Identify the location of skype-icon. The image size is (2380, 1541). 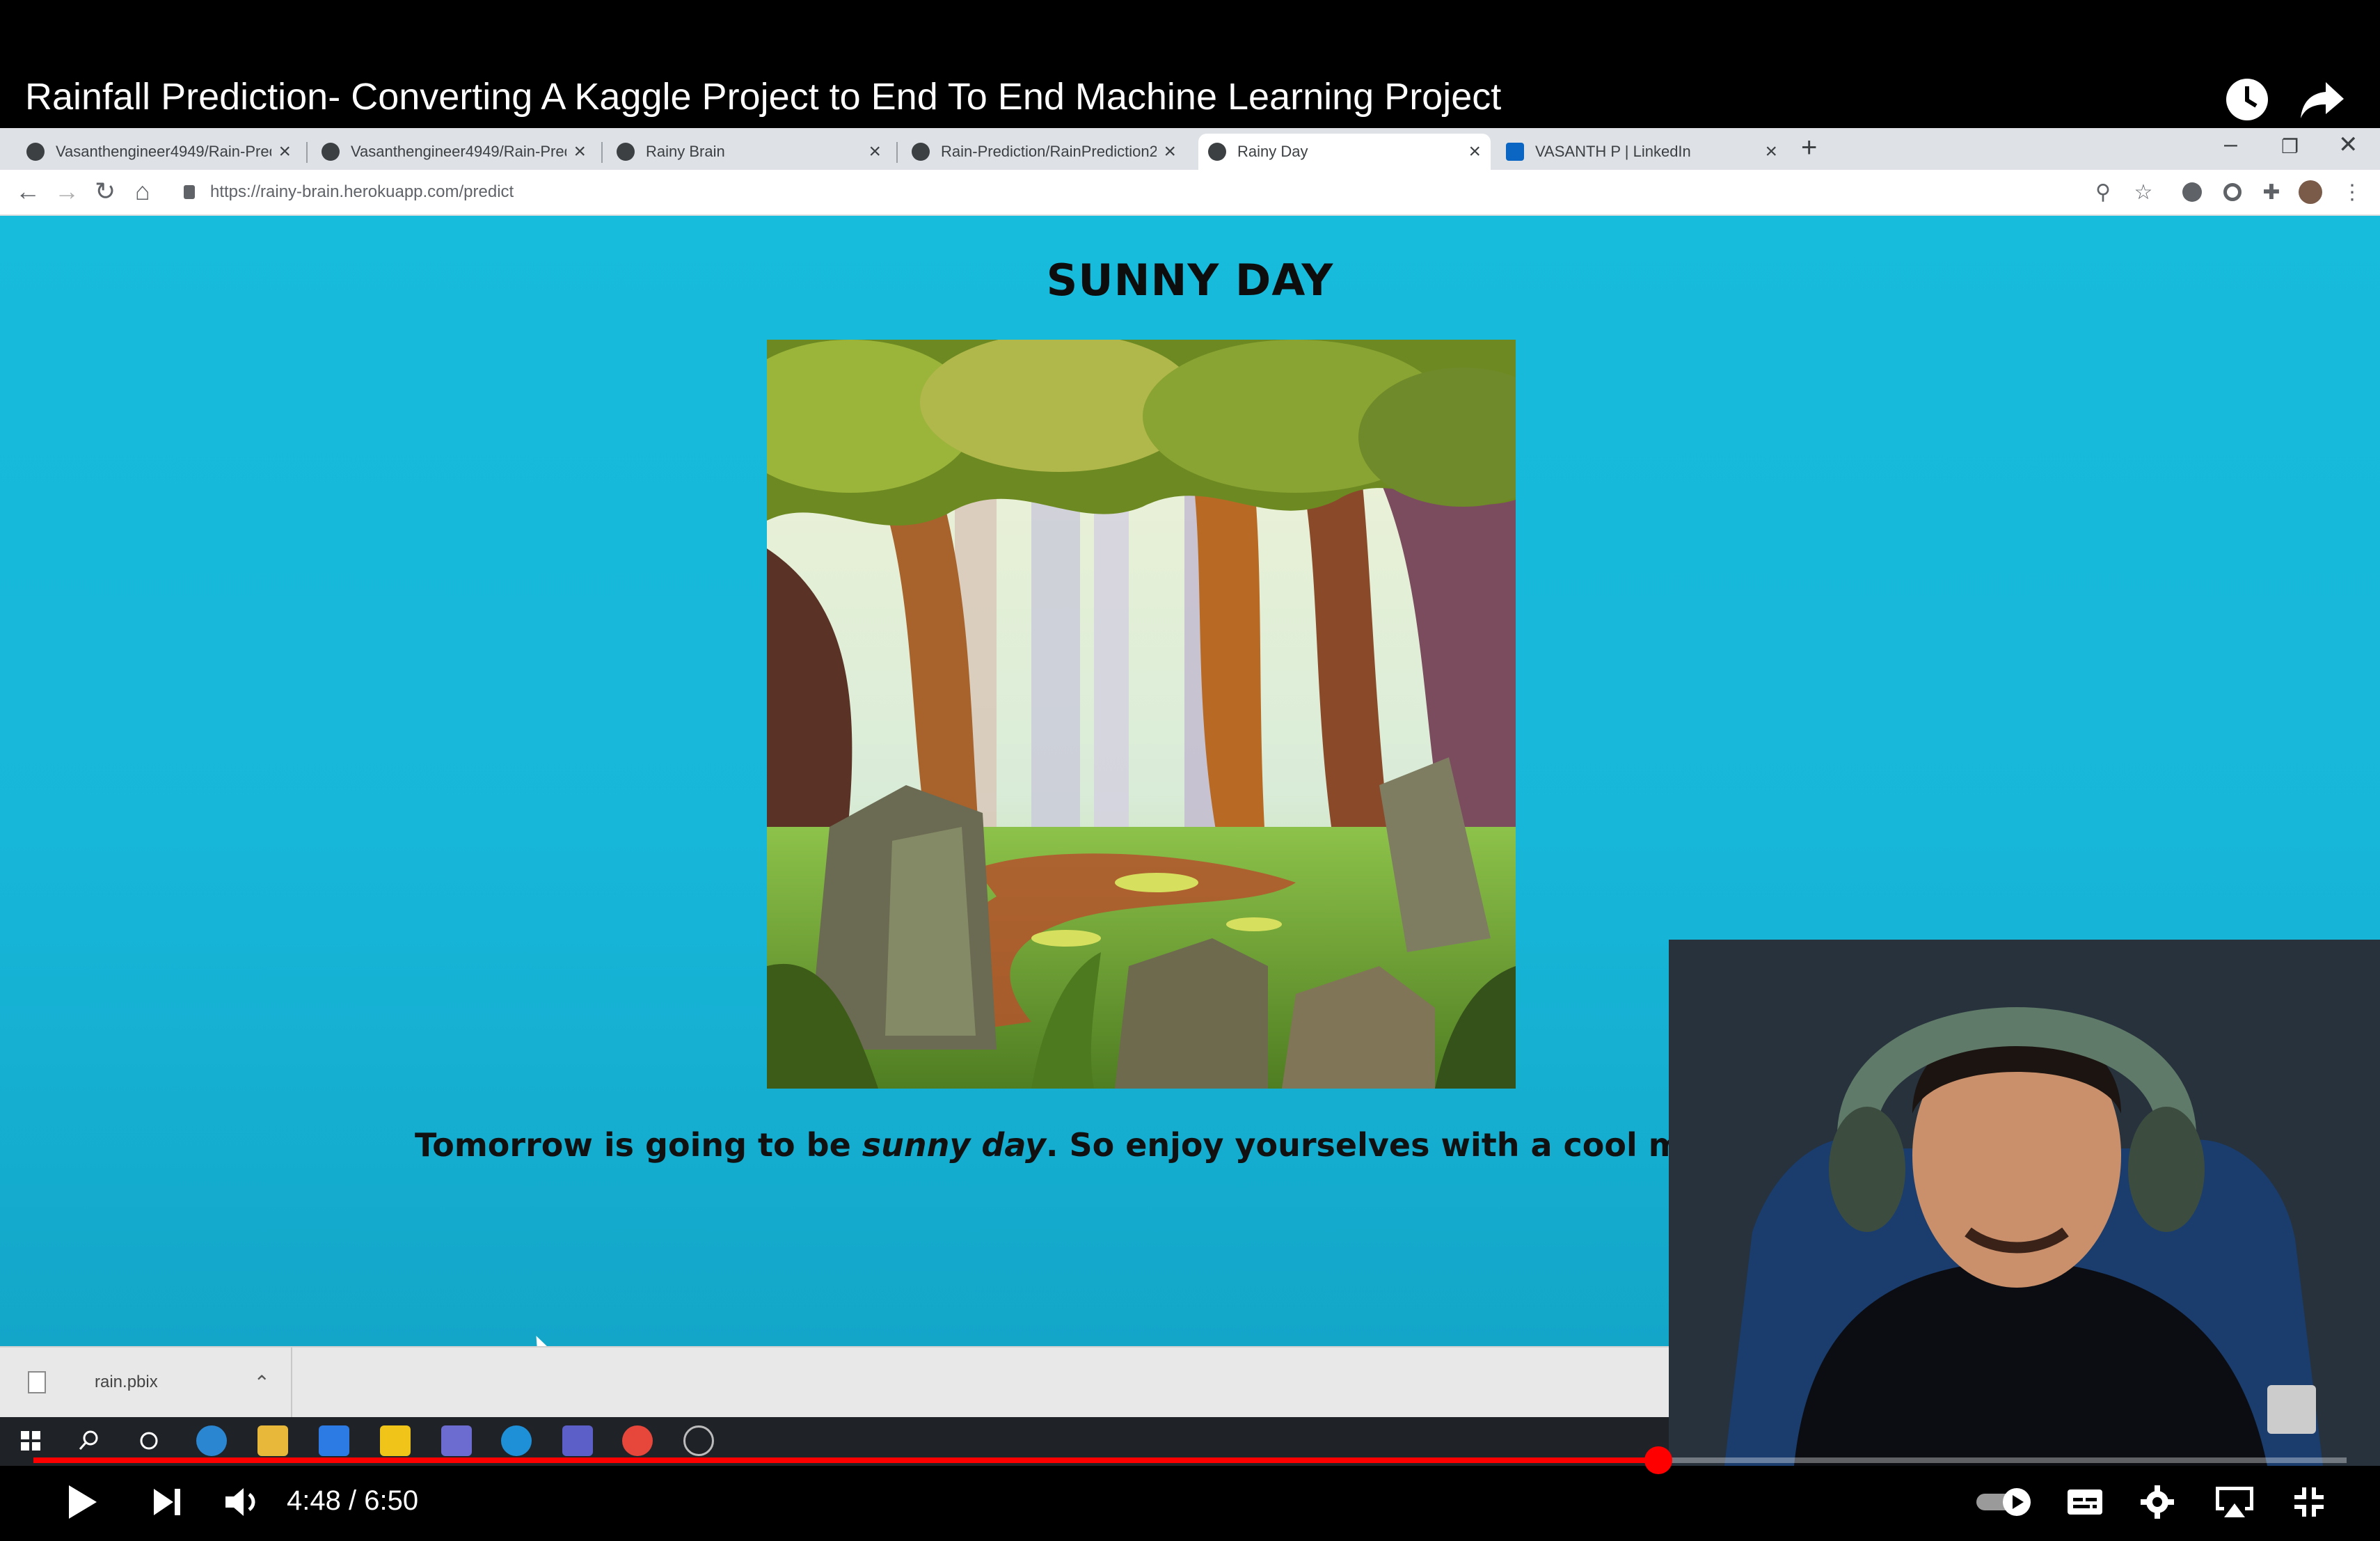
(516, 1440).